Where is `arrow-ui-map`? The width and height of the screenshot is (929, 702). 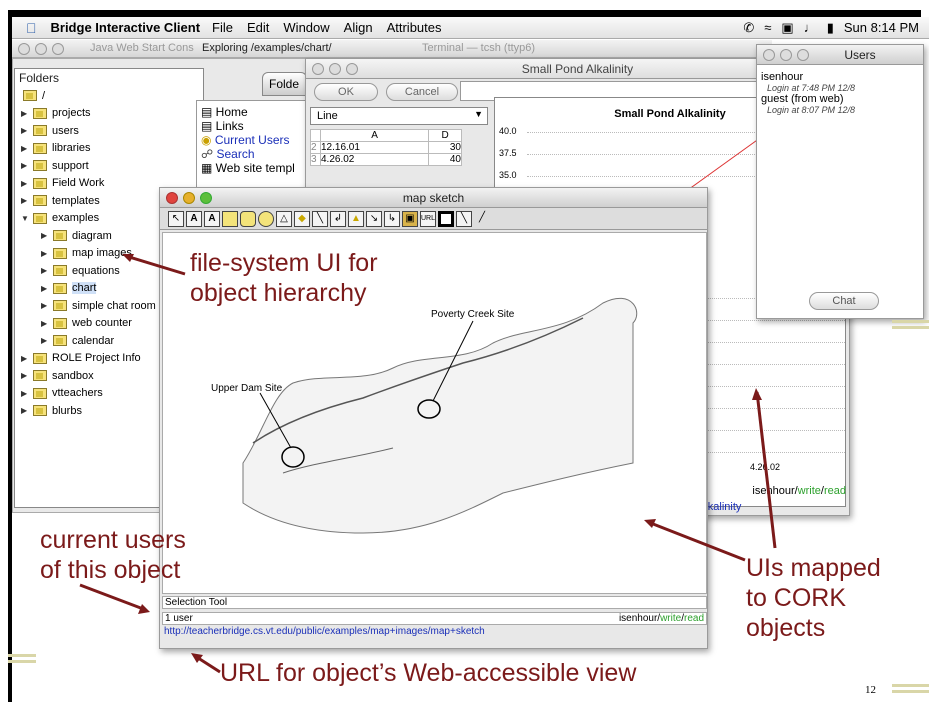
arrow-ui-map is located at coordinates (696, 541).